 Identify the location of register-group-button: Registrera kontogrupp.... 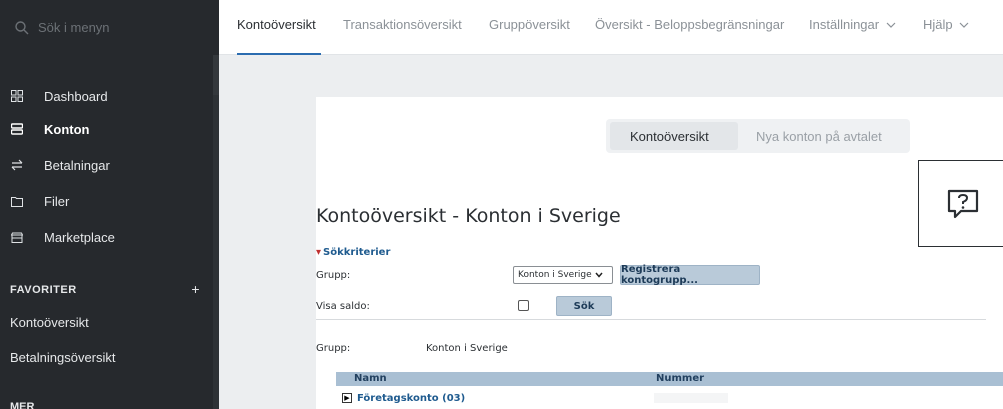
(690, 275).